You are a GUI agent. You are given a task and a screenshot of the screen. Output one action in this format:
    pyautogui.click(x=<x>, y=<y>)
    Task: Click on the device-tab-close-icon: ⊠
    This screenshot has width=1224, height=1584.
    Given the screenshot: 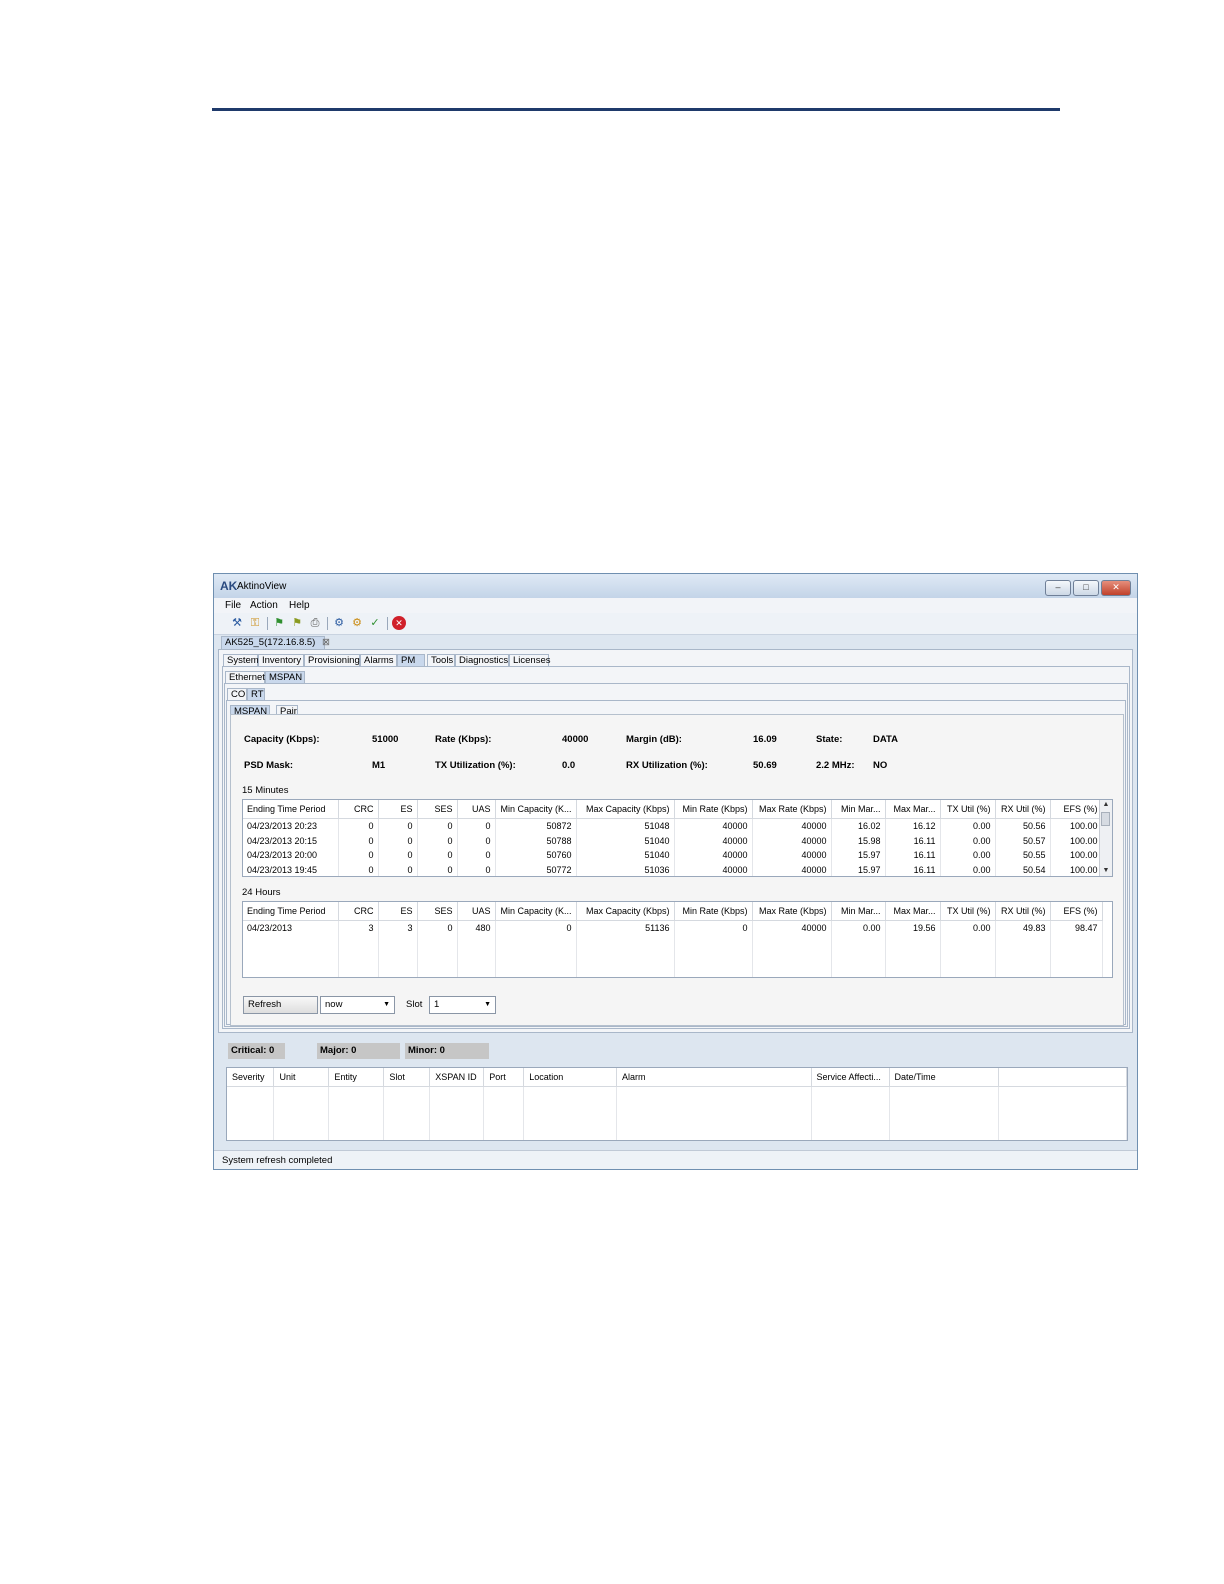 What is the action you would take?
    pyautogui.click(x=326, y=642)
    